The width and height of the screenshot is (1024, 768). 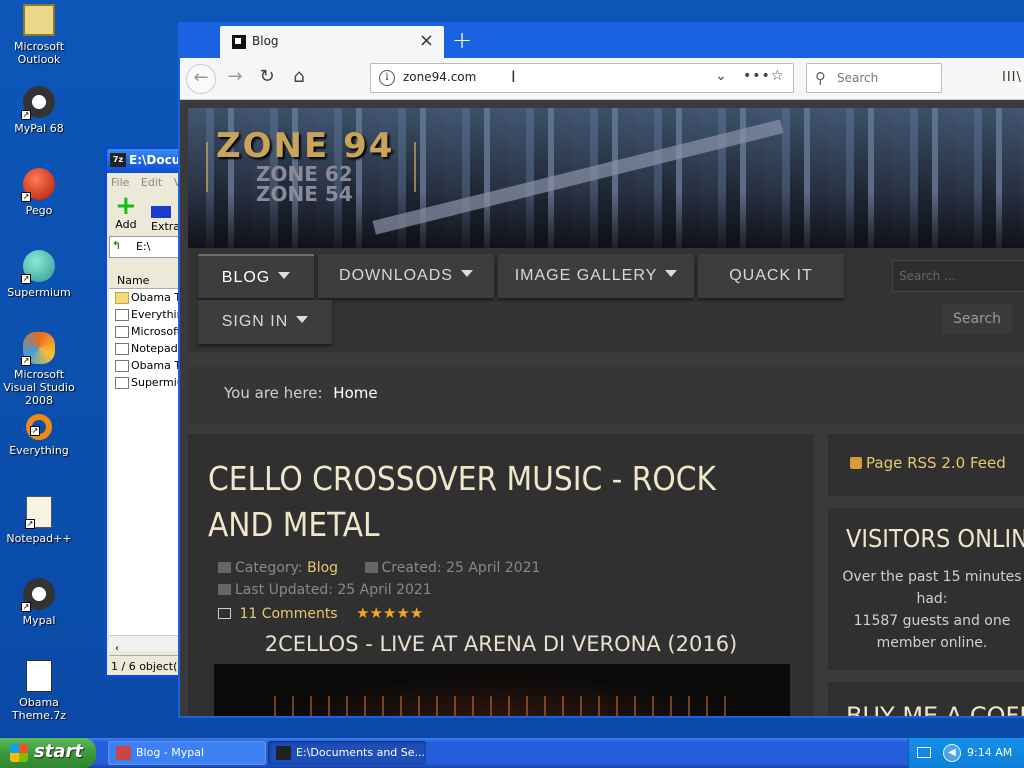 I want to click on desktop-icon-label: Supermium, so click(x=39, y=292).